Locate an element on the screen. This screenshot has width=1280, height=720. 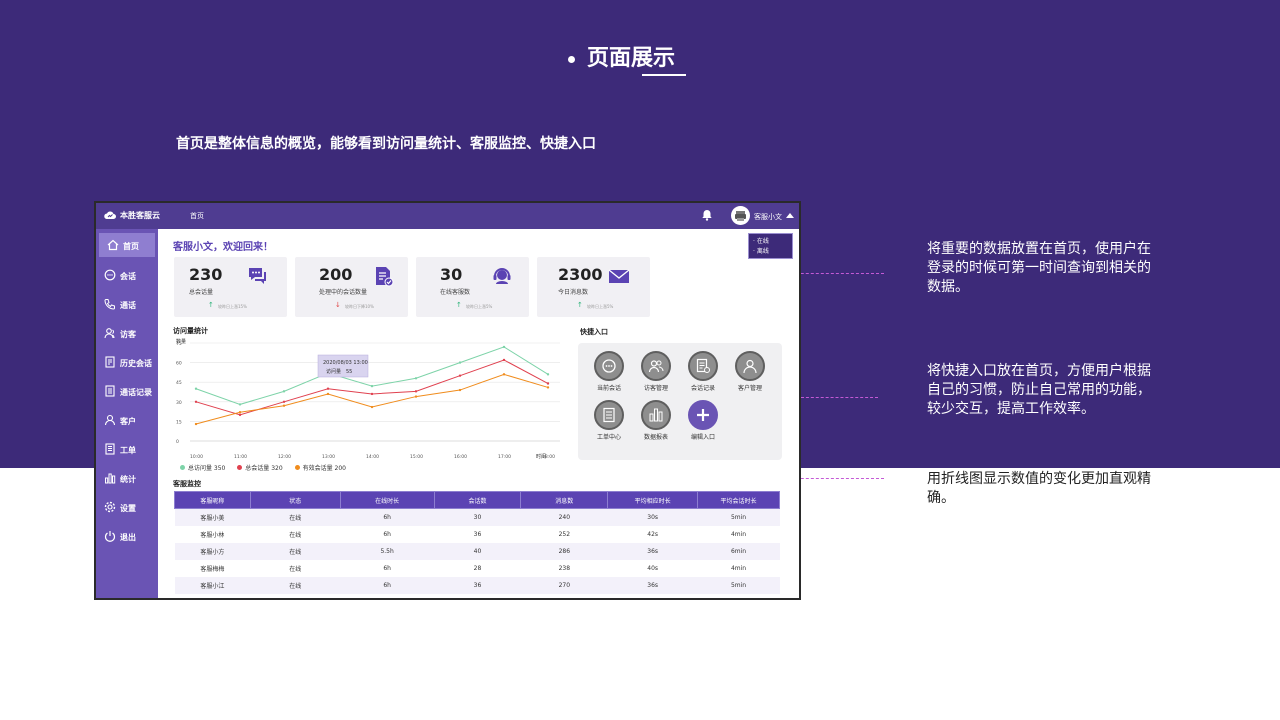
legend-item: 总会话量 320 is located at coordinates (260, 468).